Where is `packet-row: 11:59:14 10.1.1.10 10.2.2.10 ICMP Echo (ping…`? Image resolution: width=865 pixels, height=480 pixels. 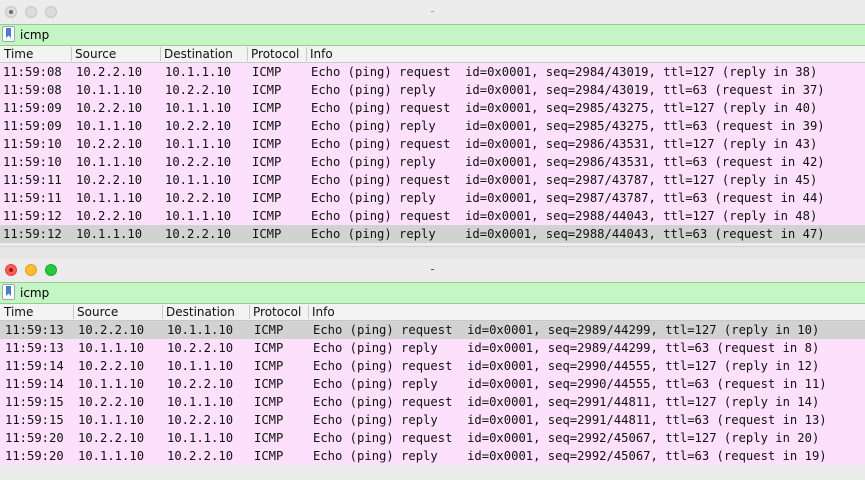
packet-row: 11:59:14 10.1.1.10 10.2.2.10 ICMP Echo (ping… is located at coordinates (432, 384).